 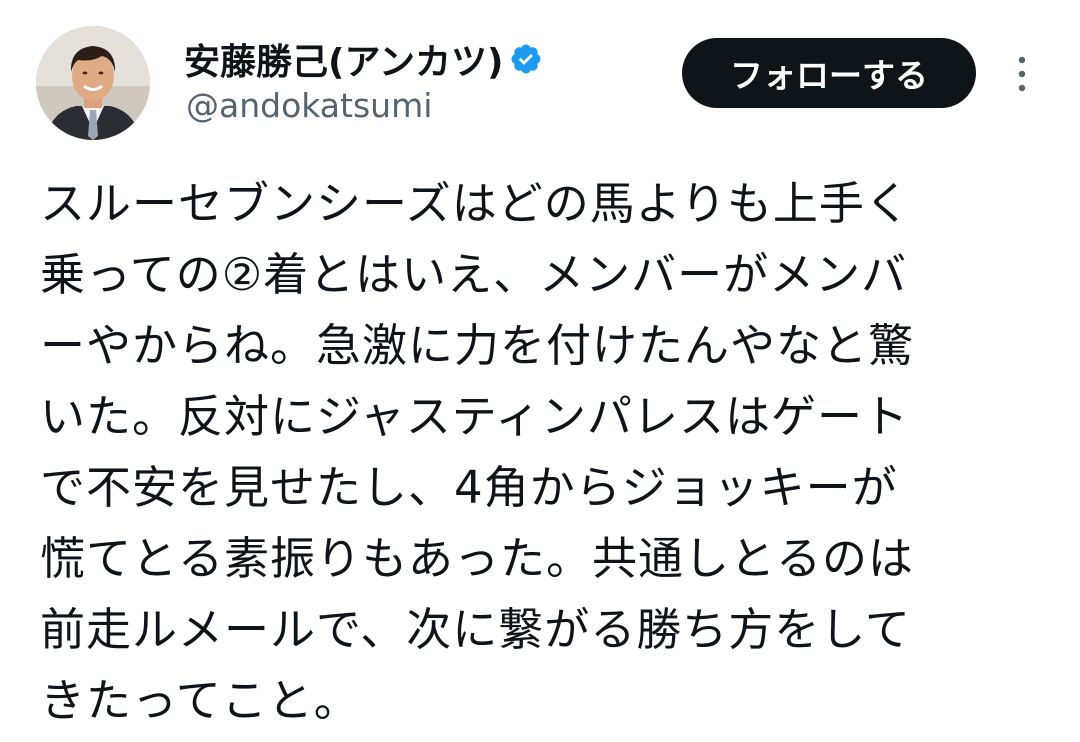 What do you see at coordinates (475, 203) in the screenshot?
I see `tweet-text-line: スルーセブンシーズはどの馬よりも上手く` at bounding box center [475, 203].